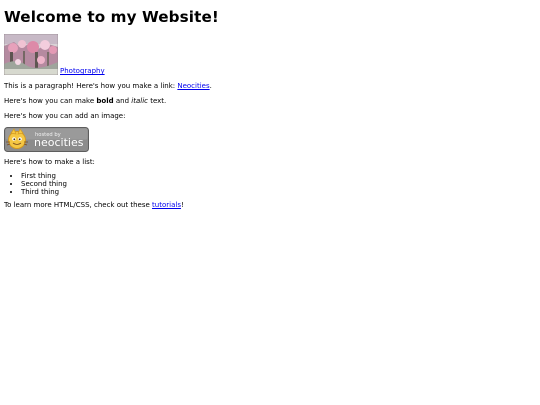  Describe the element at coordinates (105, 101) in the screenshot. I see `bold-text: bold` at that location.